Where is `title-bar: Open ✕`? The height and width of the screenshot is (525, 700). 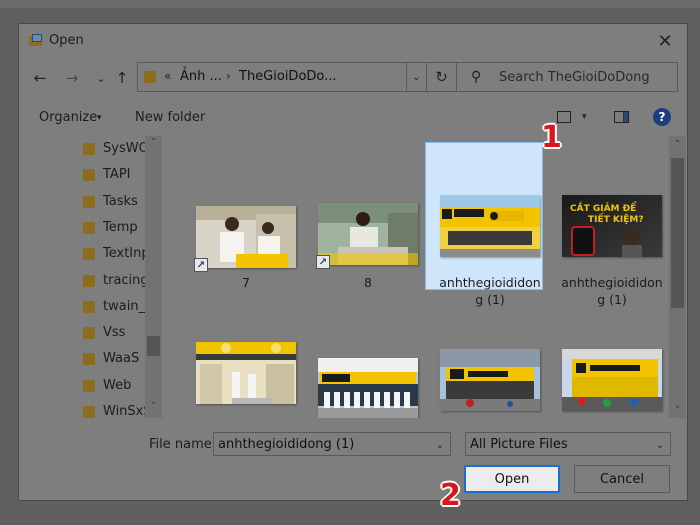 title-bar: Open ✕ is located at coordinates (353, 41).